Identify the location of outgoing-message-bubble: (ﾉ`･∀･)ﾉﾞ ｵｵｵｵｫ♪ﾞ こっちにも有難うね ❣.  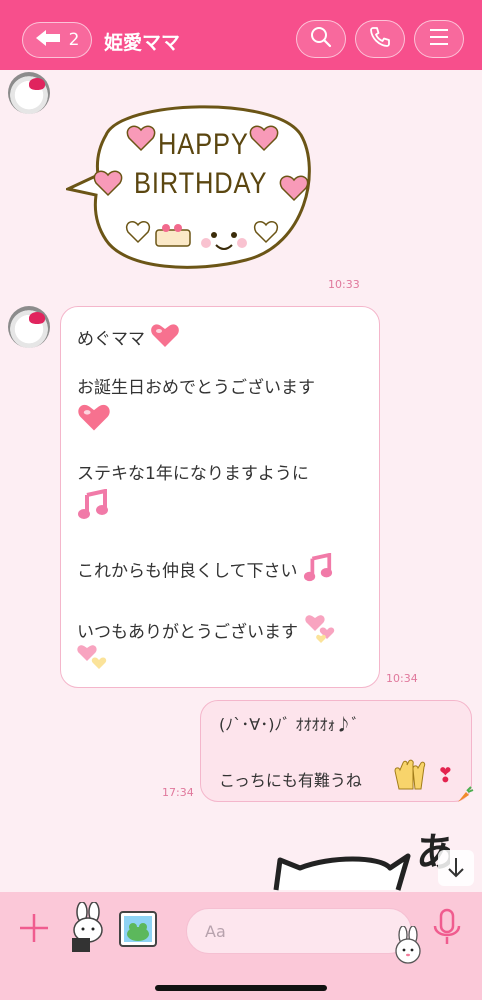
(336, 751).